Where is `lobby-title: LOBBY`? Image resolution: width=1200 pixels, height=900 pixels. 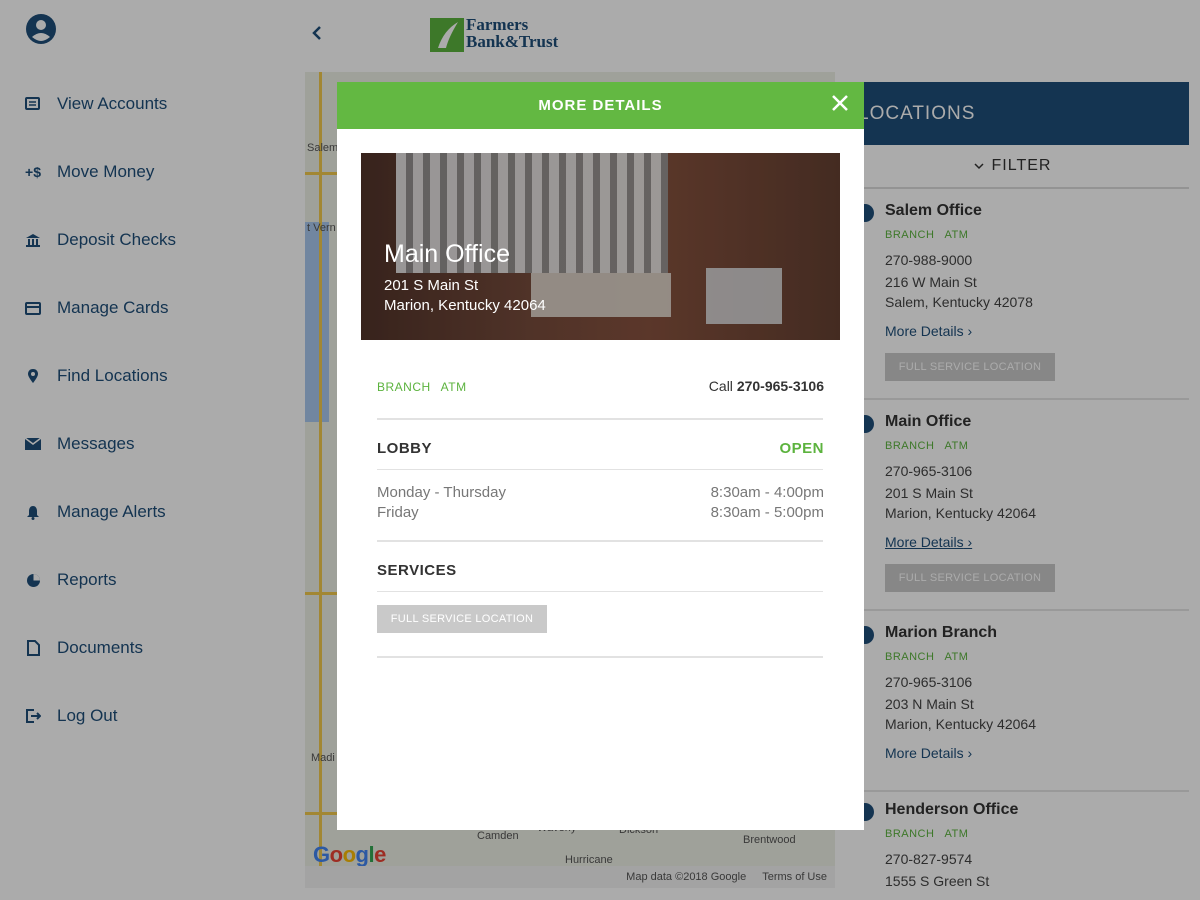
lobby-title: LOBBY is located at coordinates (404, 448).